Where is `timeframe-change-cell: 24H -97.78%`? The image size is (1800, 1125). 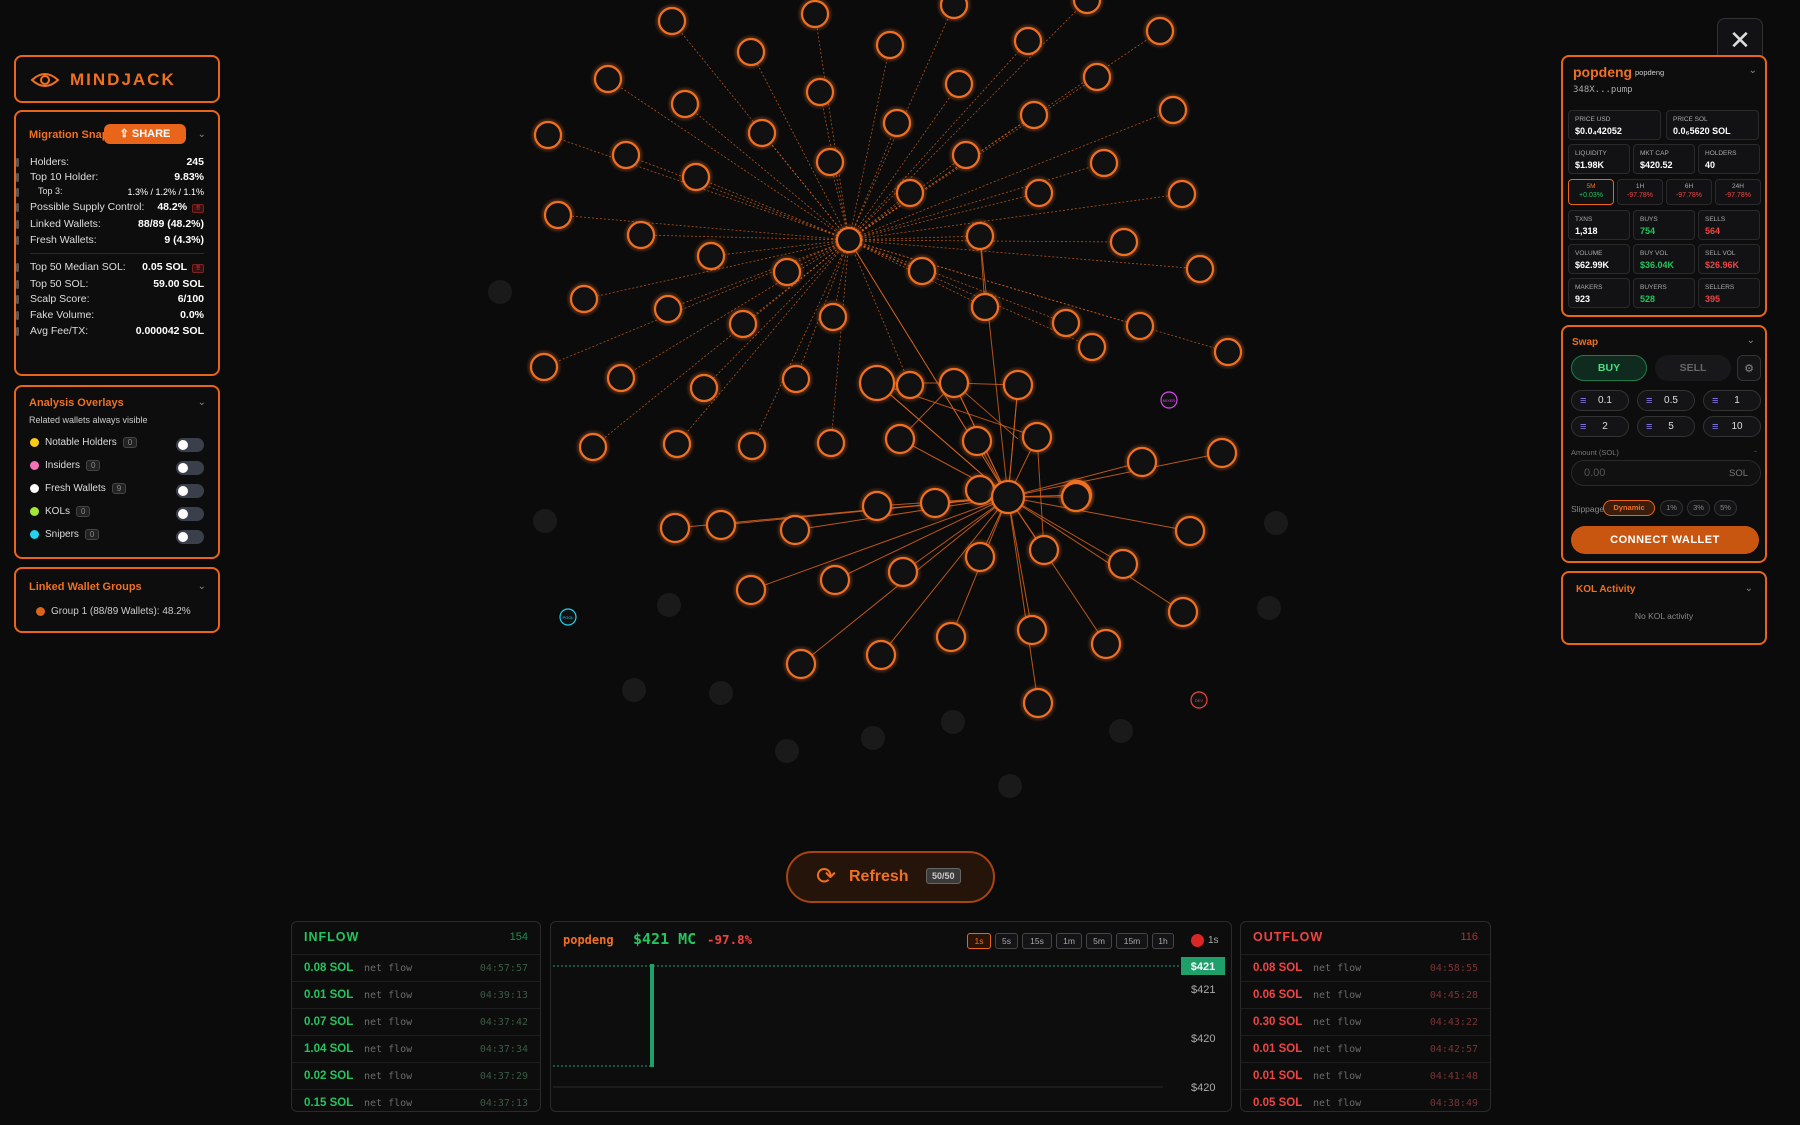
timeframe-change-cell: 24H -97.78% is located at coordinates (1738, 192).